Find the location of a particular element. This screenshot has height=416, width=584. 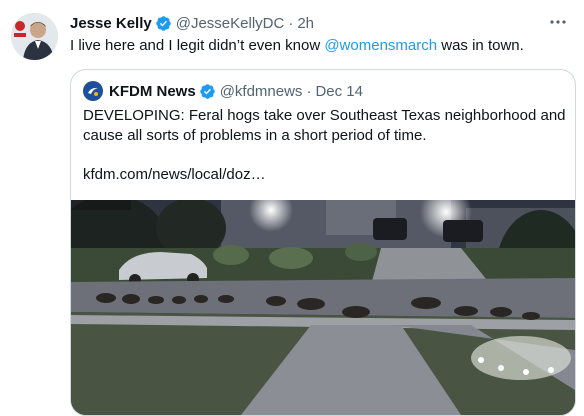

quoted-author-name: KFDM News is located at coordinates (152, 91).